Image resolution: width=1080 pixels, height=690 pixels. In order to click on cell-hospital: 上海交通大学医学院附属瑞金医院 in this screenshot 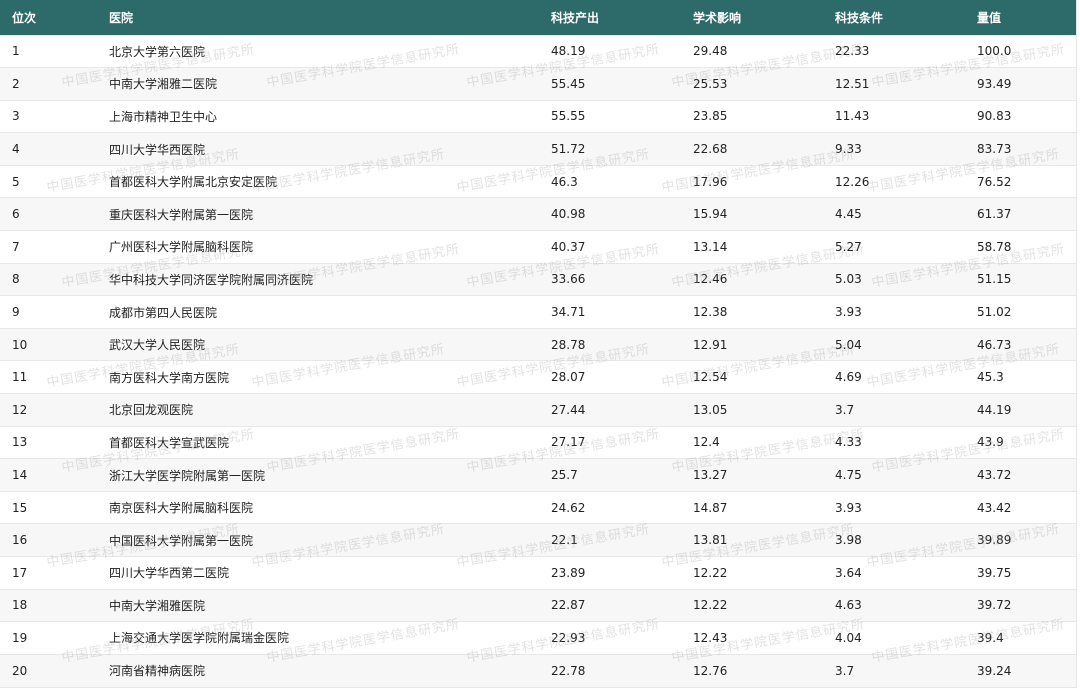, I will do `click(199, 638)`.